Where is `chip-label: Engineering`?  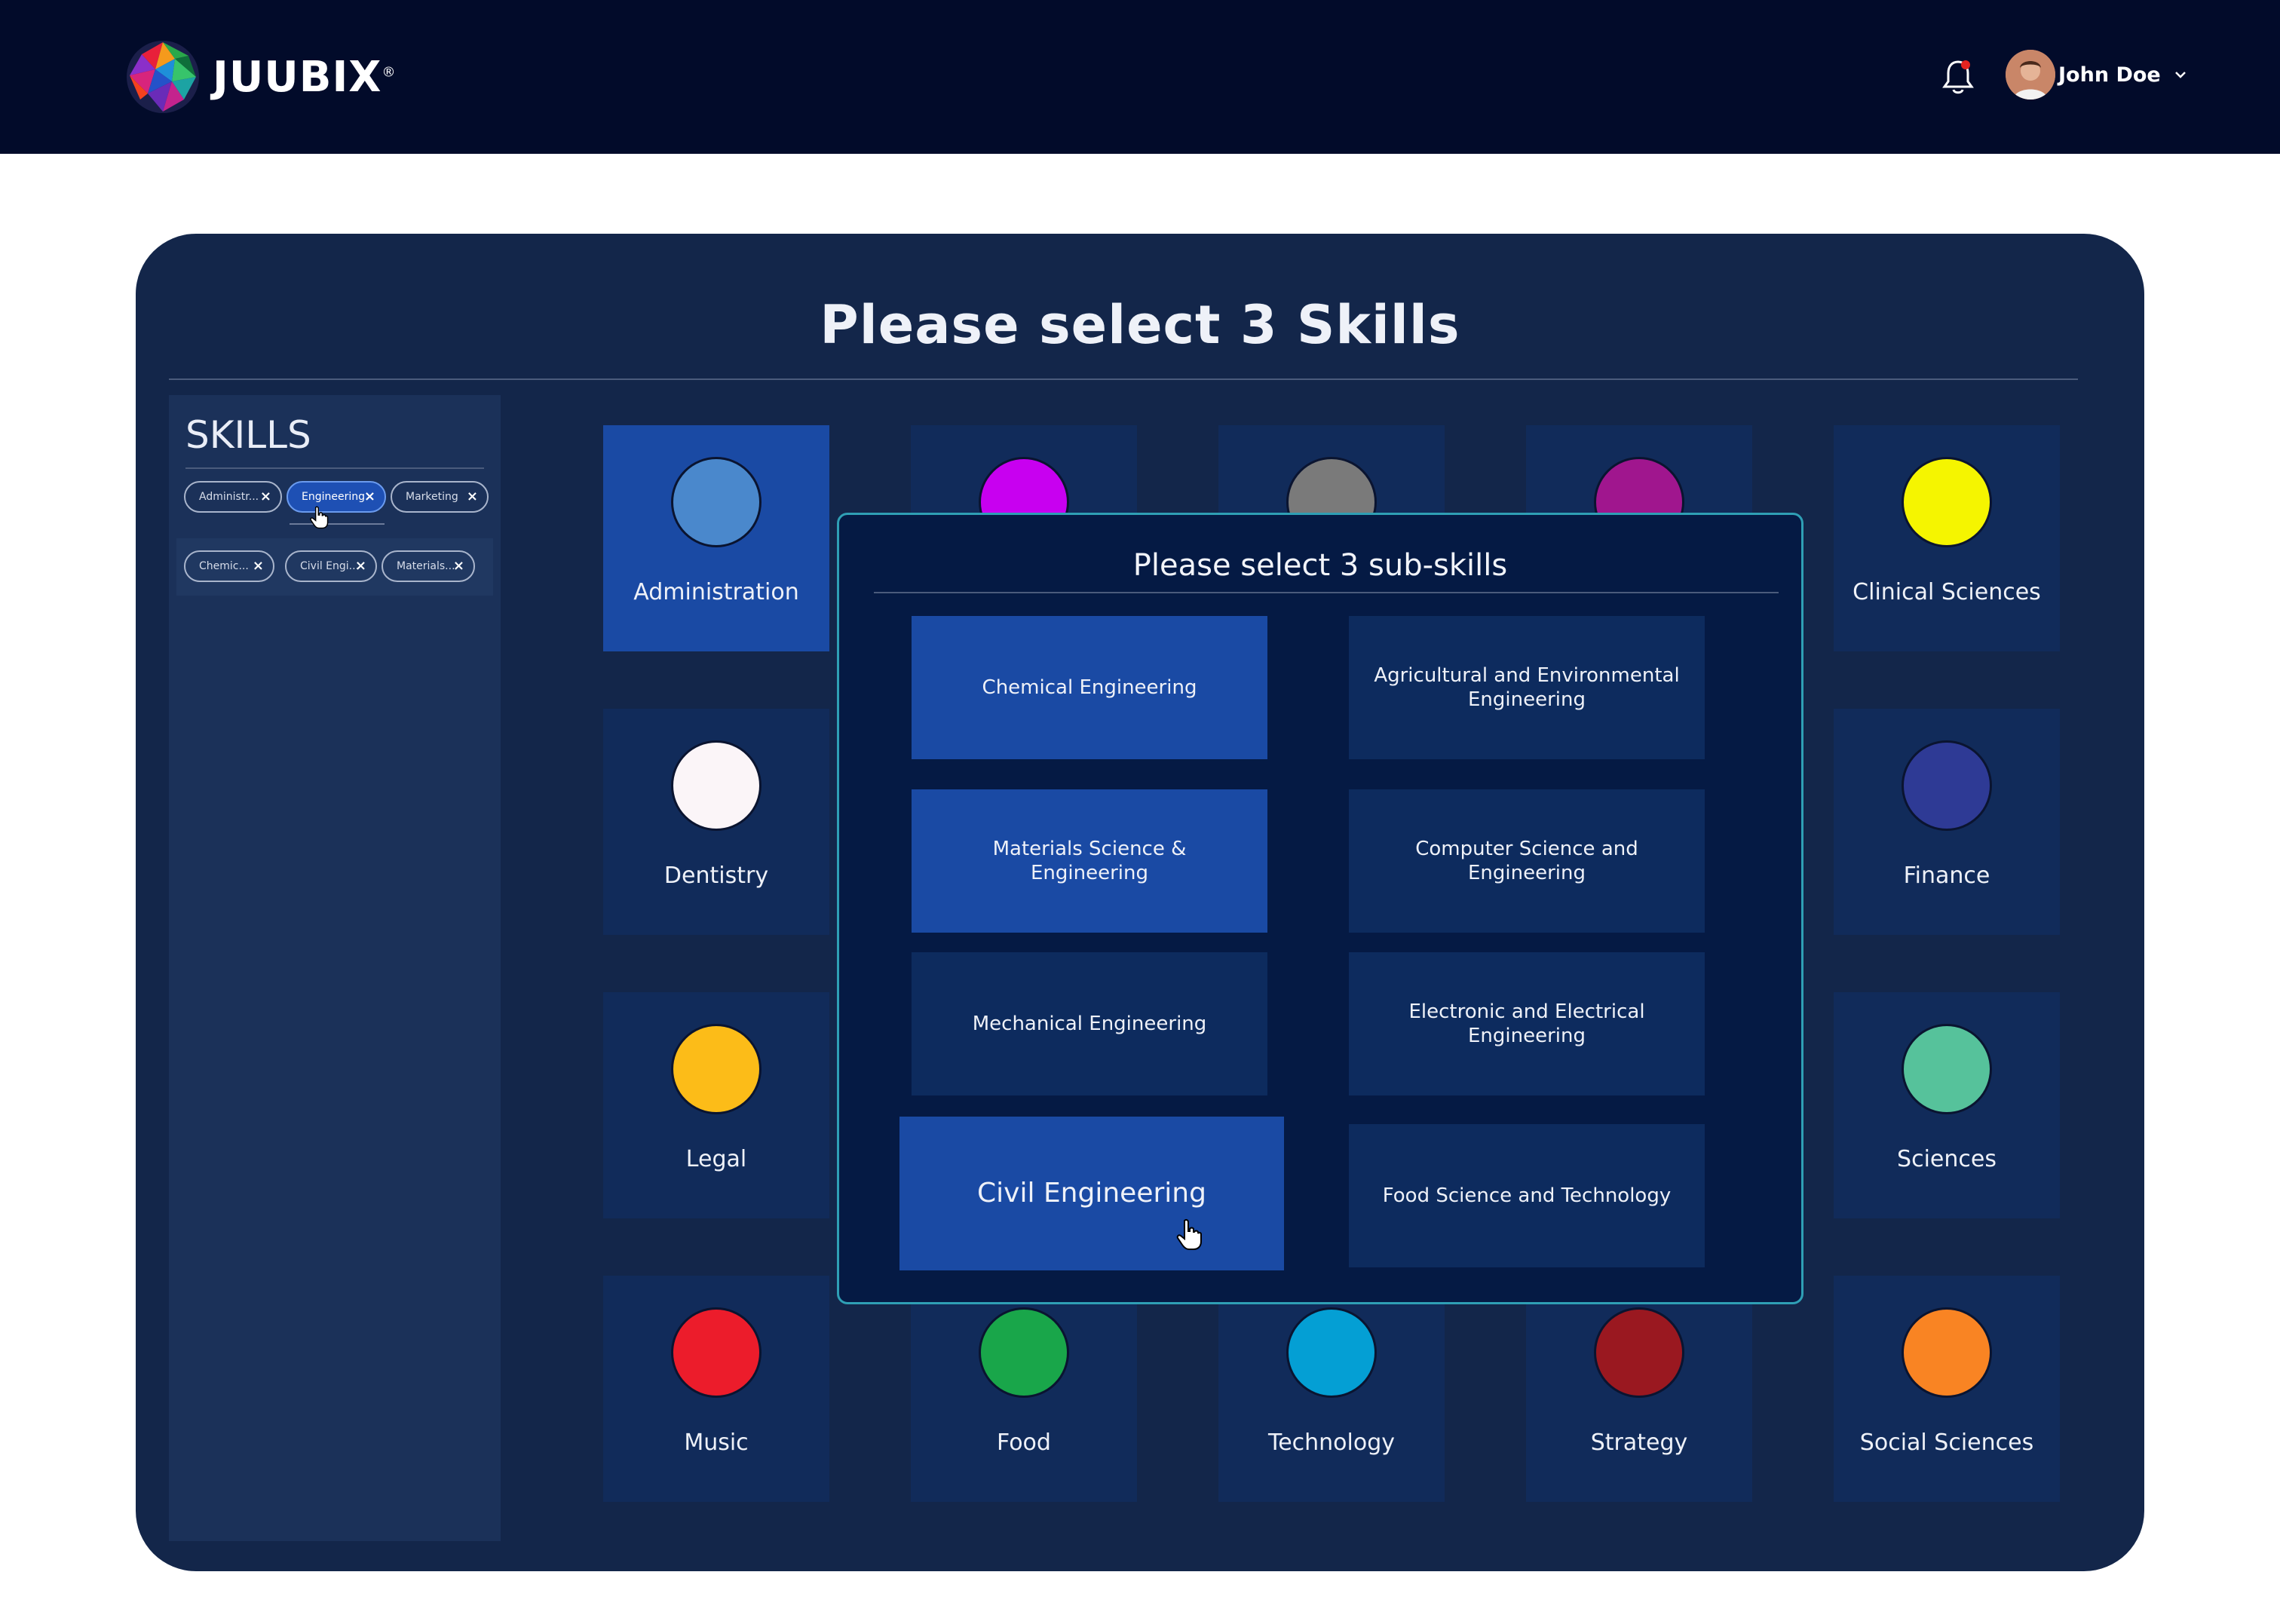
chip-label: Engineering is located at coordinates (333, 497).